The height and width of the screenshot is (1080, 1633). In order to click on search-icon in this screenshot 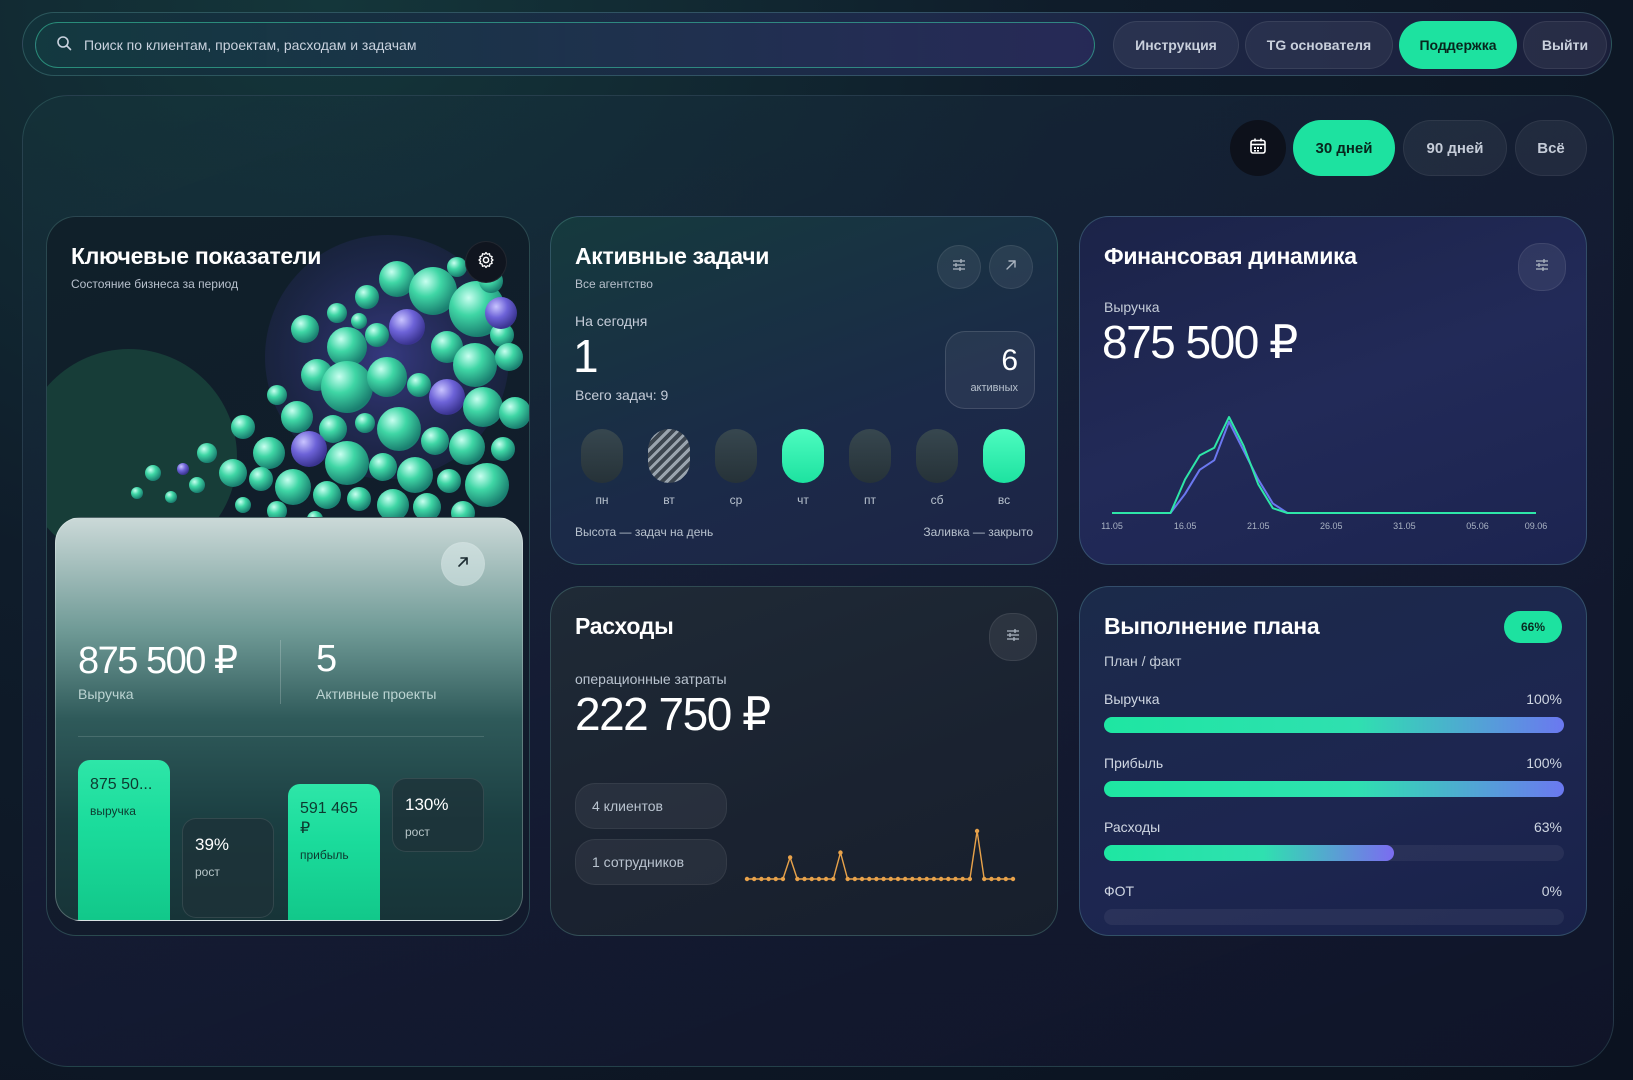, I will do `click(64, 45)`.